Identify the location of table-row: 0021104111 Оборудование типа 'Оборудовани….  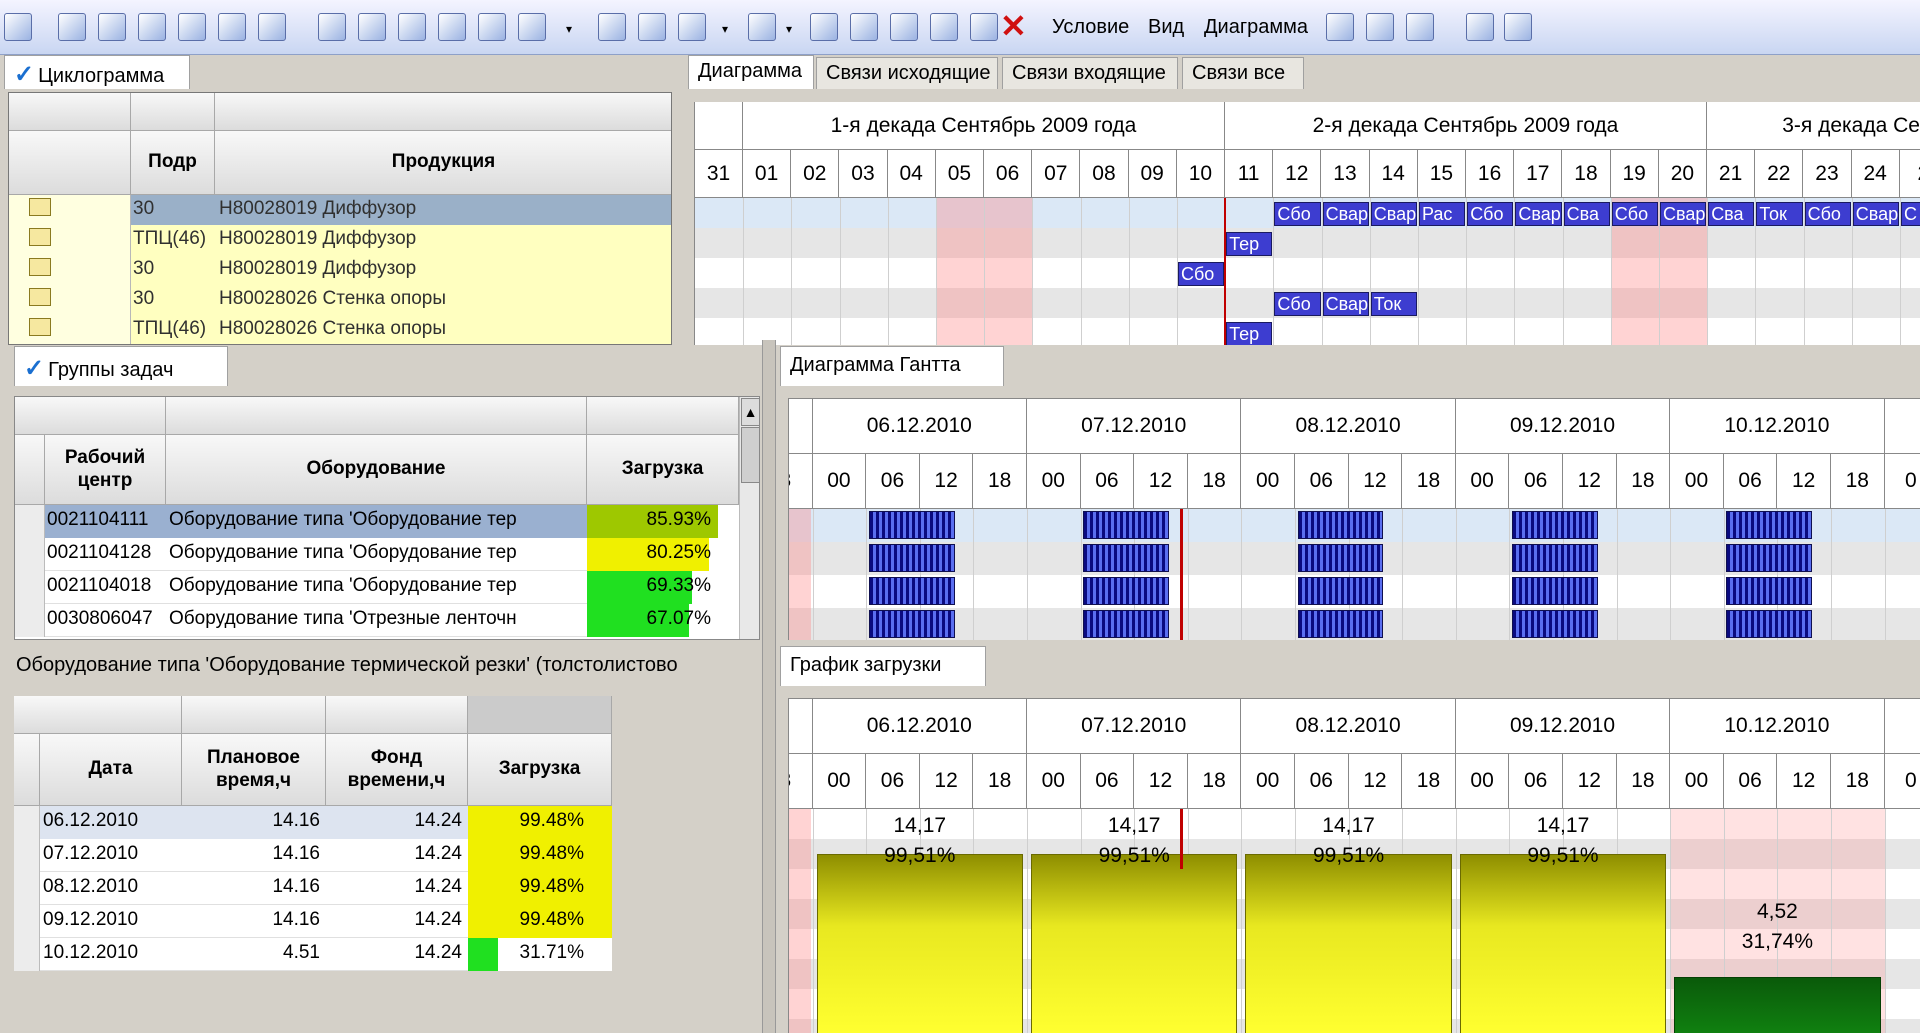
(377, 521).